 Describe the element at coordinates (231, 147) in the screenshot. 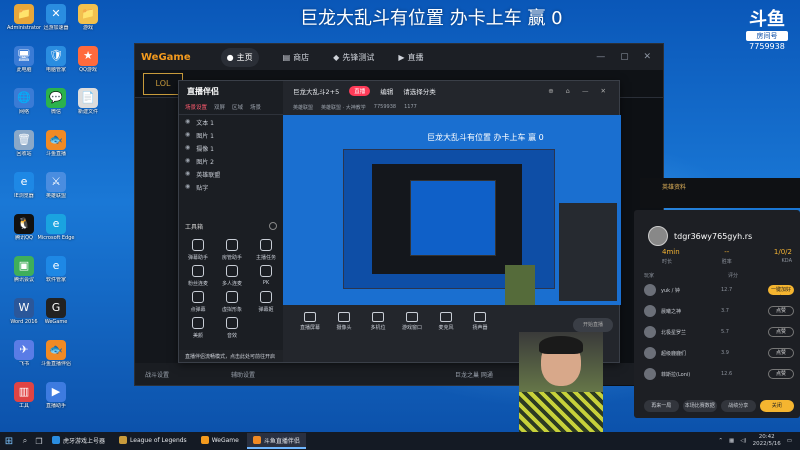

I see `scene-item: ◉ 摄像 1` at that location.